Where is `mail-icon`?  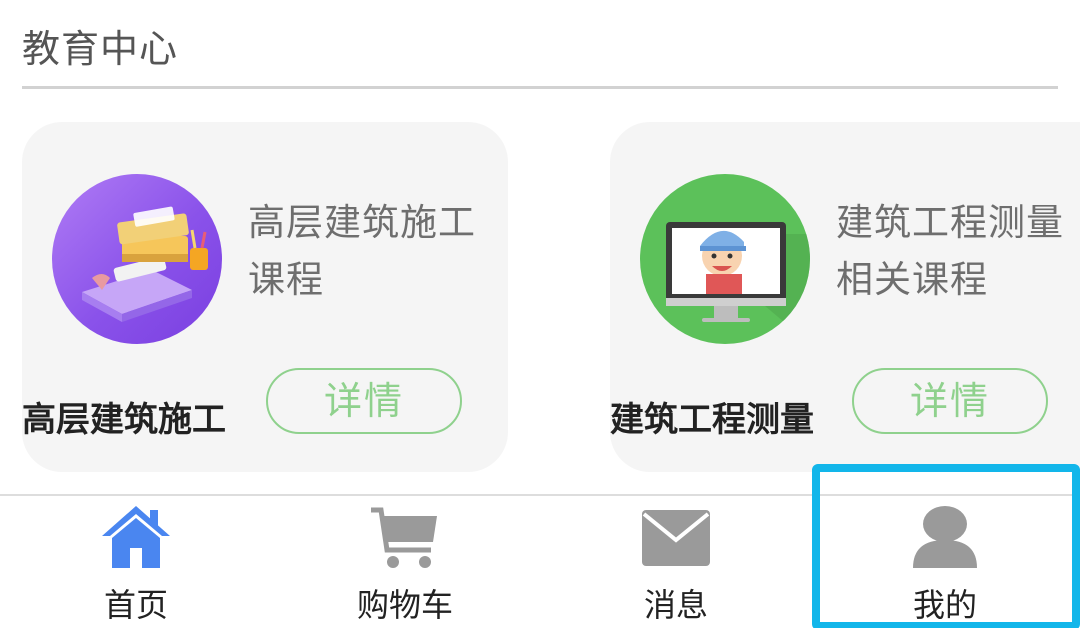 mail-icon is located at coordinates (676, 539).